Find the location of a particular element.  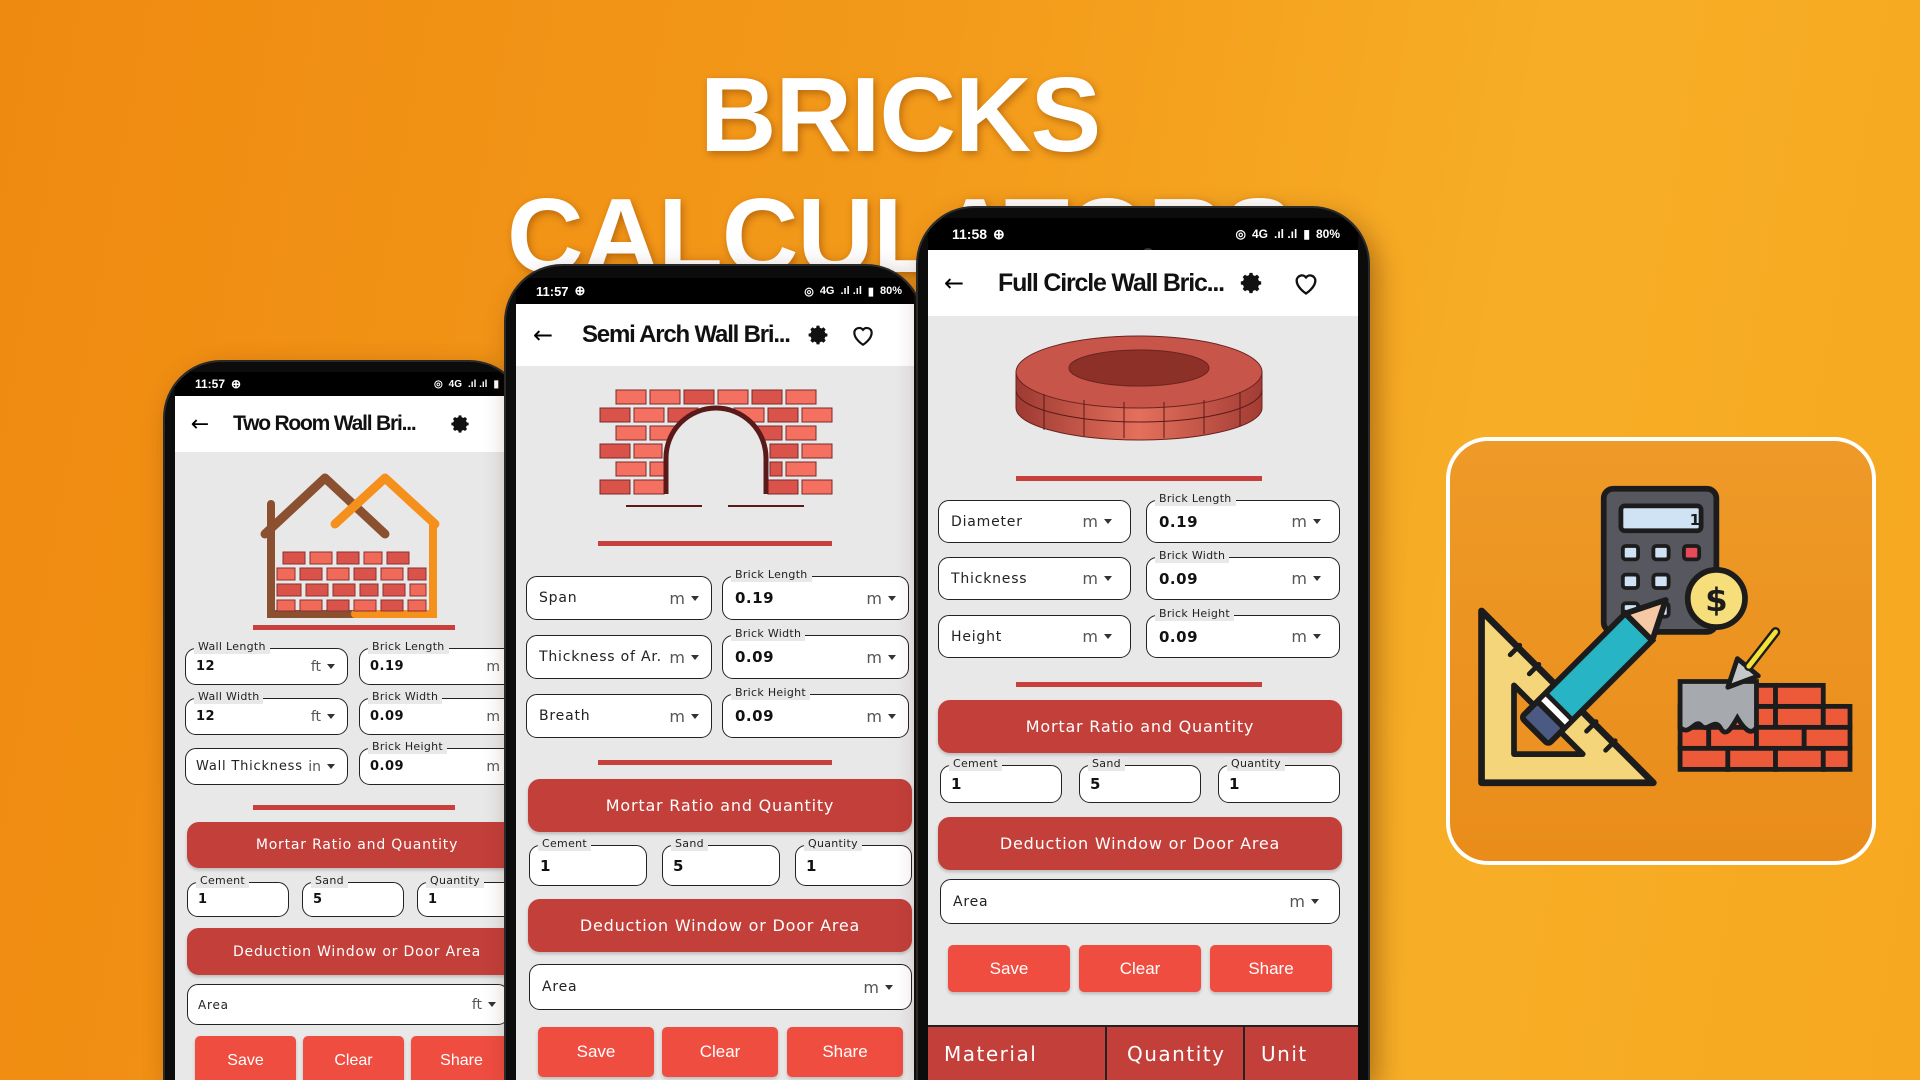

semi-arch-wall-illustration is located at coordinates (716, 448).